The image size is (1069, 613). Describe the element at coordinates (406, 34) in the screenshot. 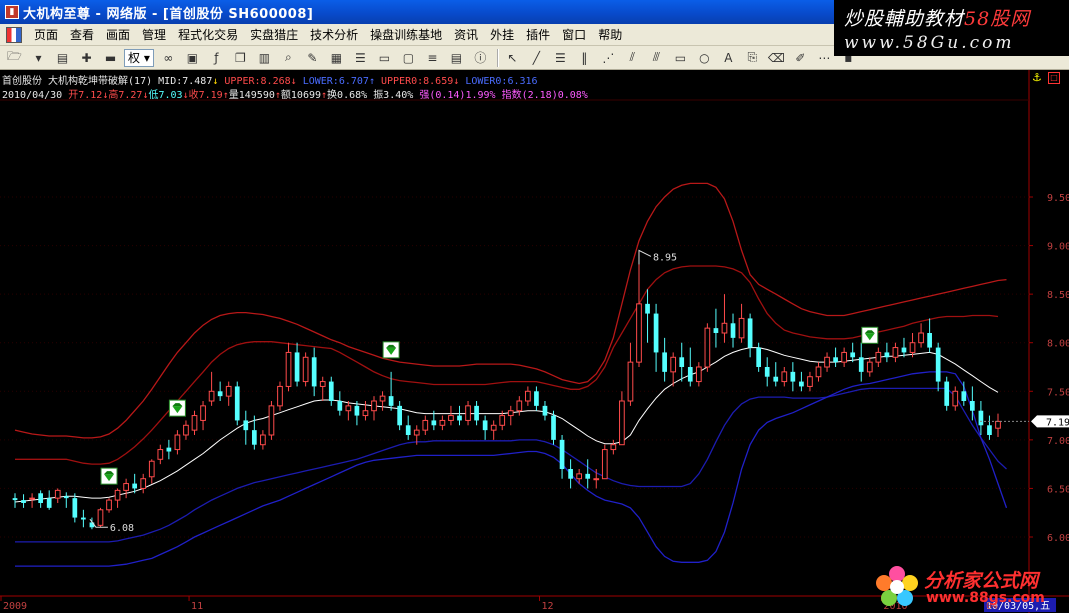

I see `menu-item-7: 操盘训练基地` at that location.